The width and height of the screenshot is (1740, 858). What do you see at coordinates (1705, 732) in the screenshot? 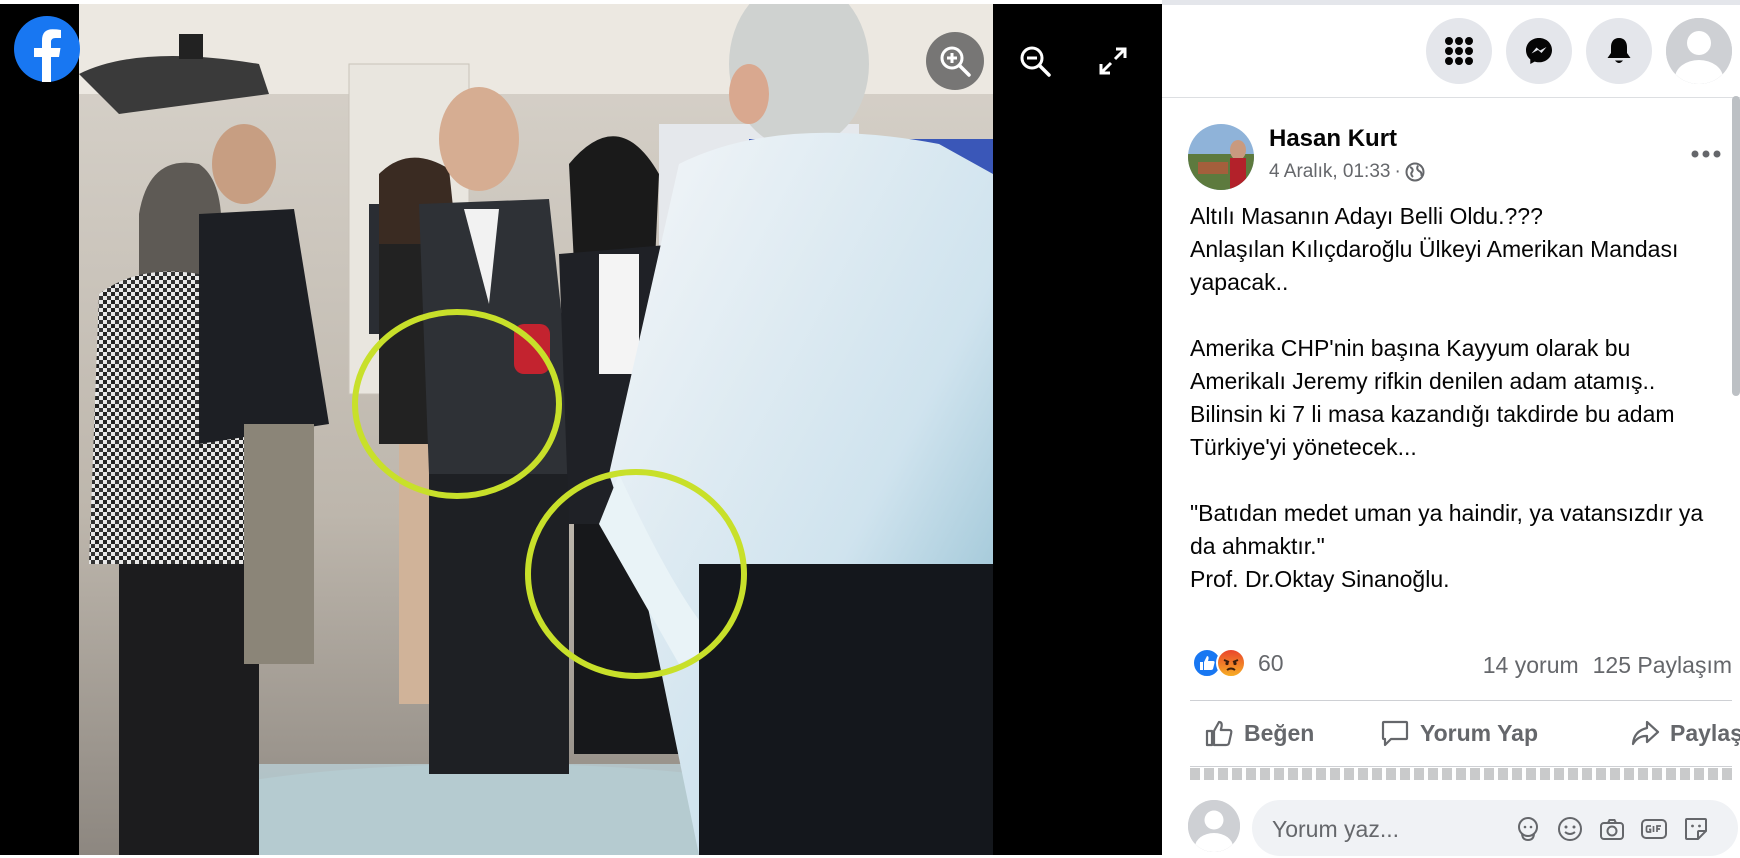
I see `share-label: Paylaş` at bounding box center [1705, 732].